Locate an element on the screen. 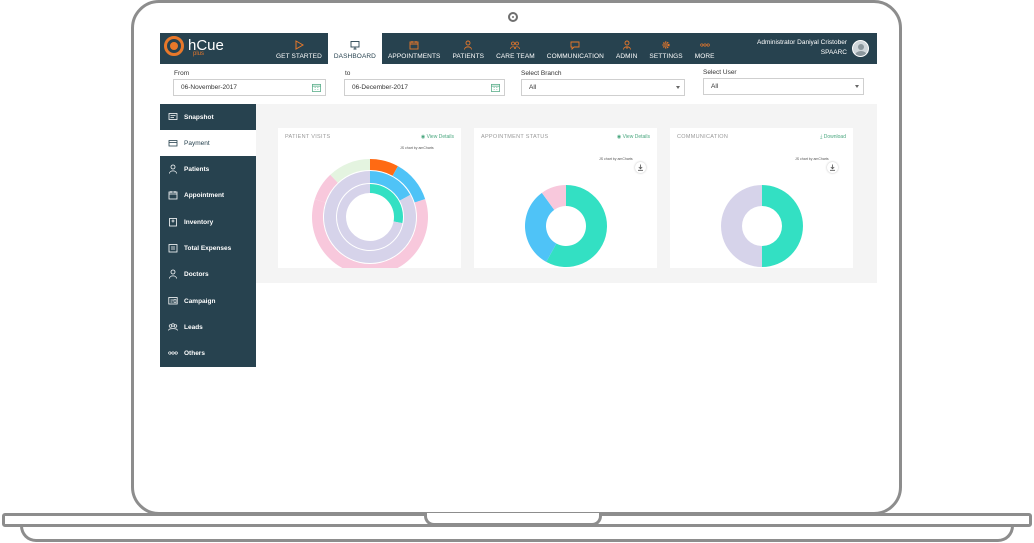  branch-label: Select Branch is located at coordinates (541, 73).